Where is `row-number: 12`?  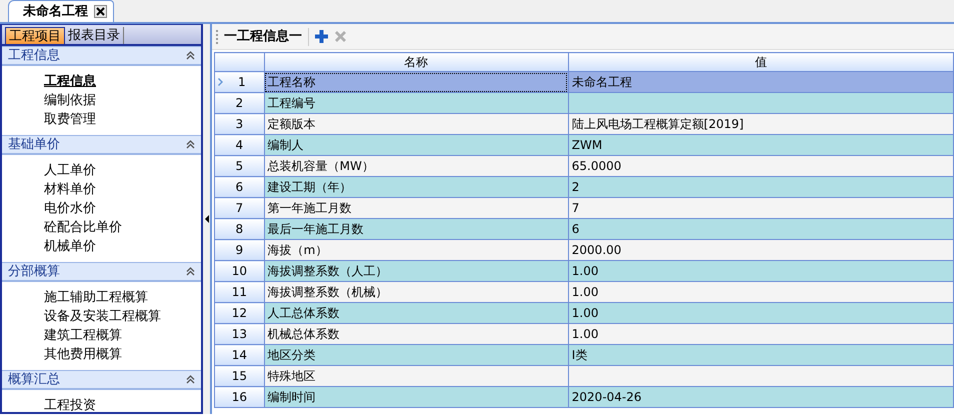
row-number: 12 is located at coordinates (239, 313).